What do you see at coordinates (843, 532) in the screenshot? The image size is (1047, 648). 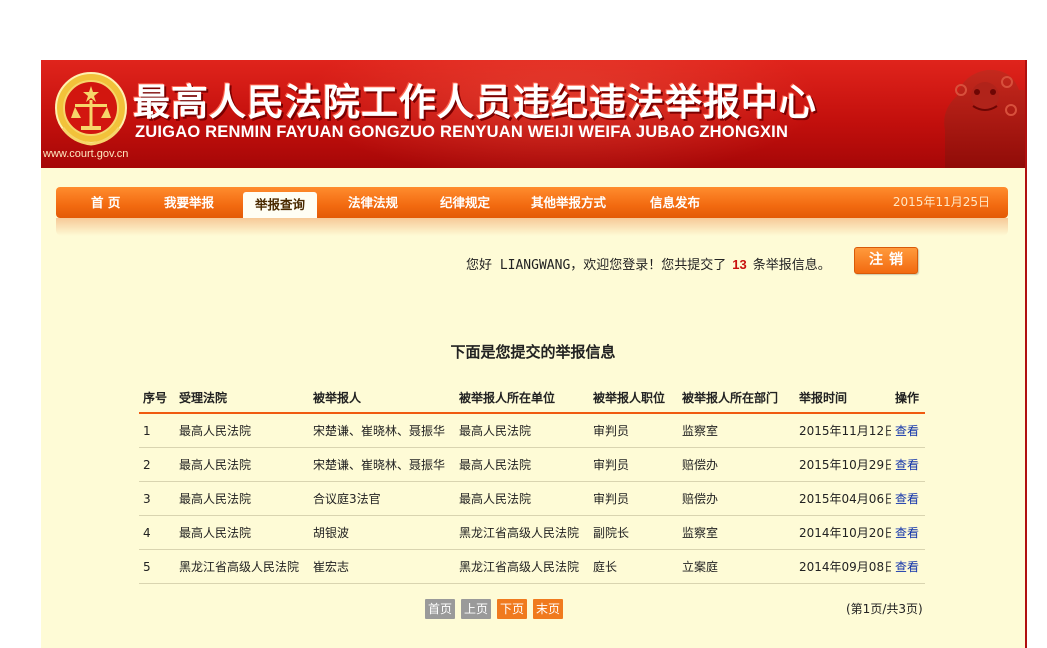 I see `report-date: 2014年10月20日` at bounding box center [843, 532].